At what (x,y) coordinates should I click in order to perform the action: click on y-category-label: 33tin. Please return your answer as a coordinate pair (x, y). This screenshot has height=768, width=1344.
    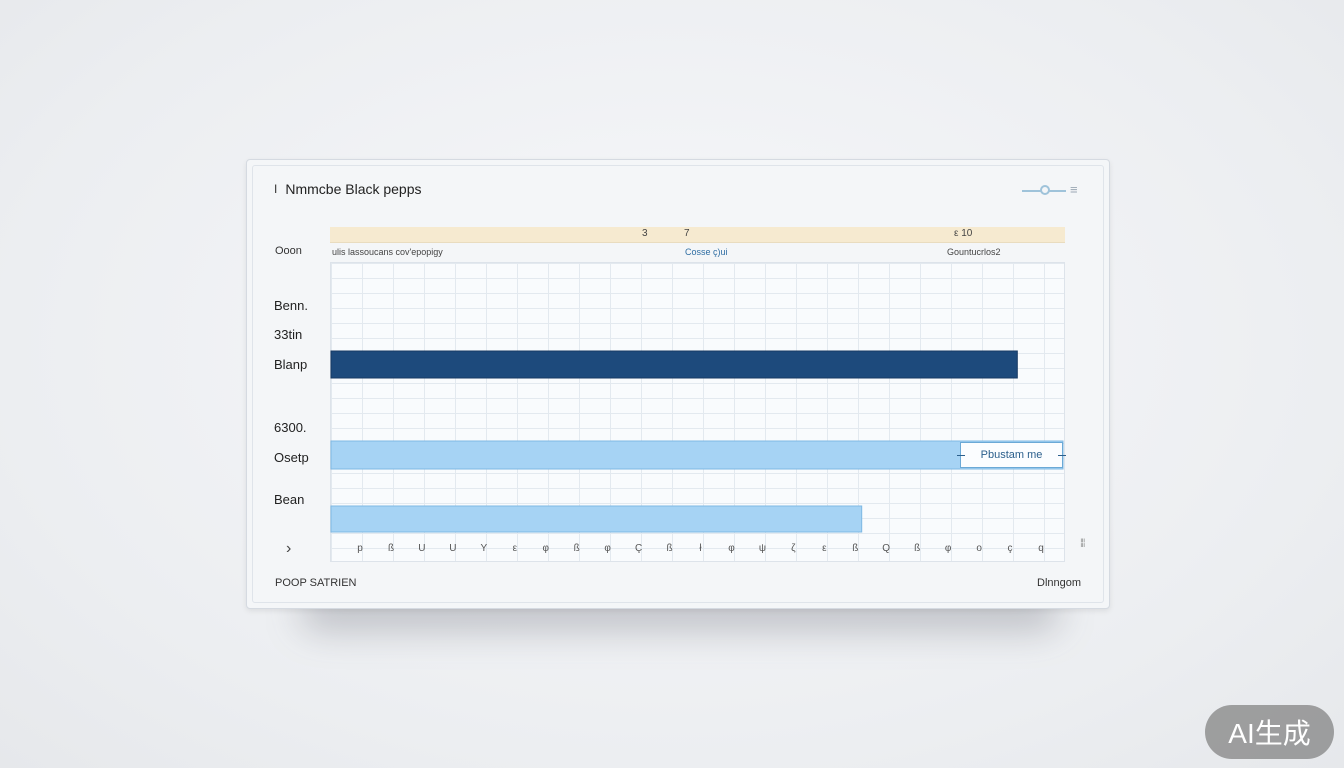
    Looking at the image, I should click on (288, 334).